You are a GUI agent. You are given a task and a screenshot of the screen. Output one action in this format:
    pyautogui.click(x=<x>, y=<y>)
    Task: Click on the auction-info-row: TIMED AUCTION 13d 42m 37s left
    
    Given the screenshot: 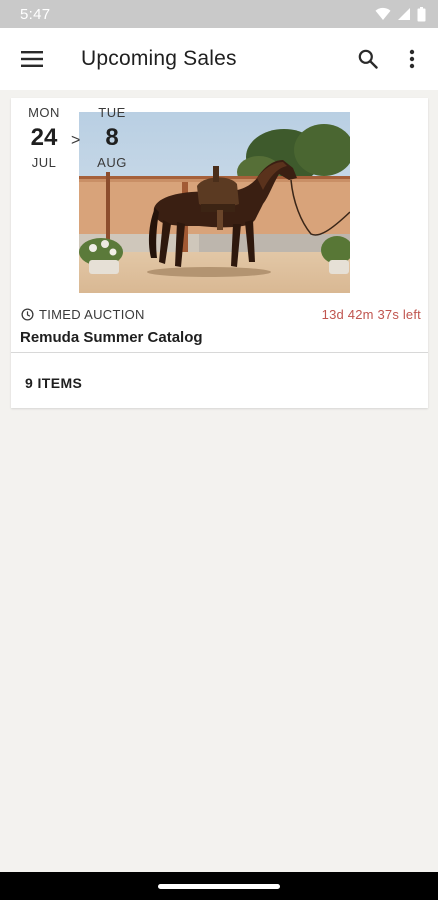 What is the action you would take?
    pyautogui.click(x=221, y=314)
    